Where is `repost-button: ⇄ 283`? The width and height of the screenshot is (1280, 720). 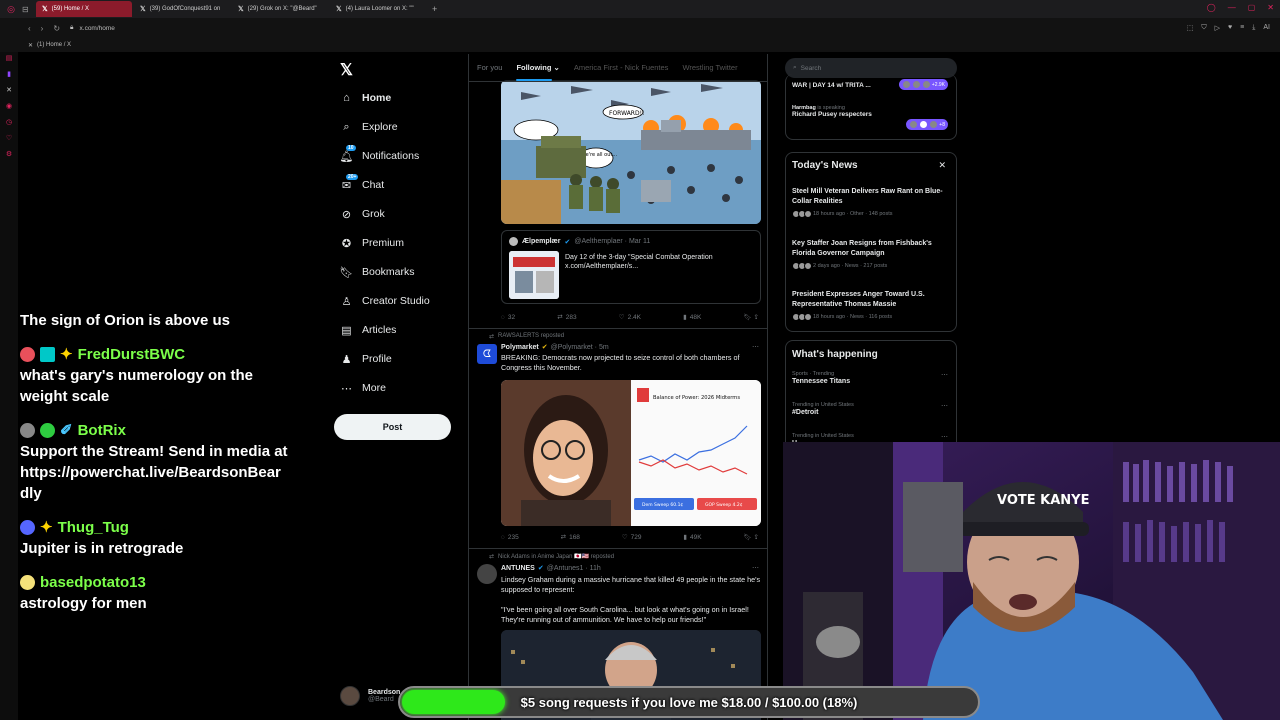
repost-button: ⇄ 283 is located at coordinates (566, 317).